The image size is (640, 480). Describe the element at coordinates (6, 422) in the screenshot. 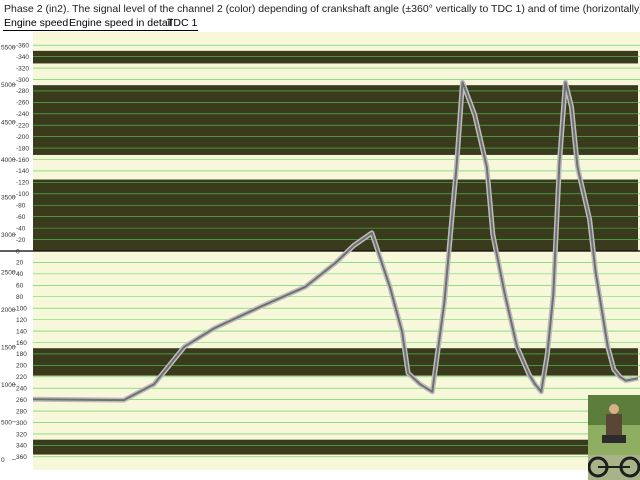

I see `left-tick-label: 500` at that location.